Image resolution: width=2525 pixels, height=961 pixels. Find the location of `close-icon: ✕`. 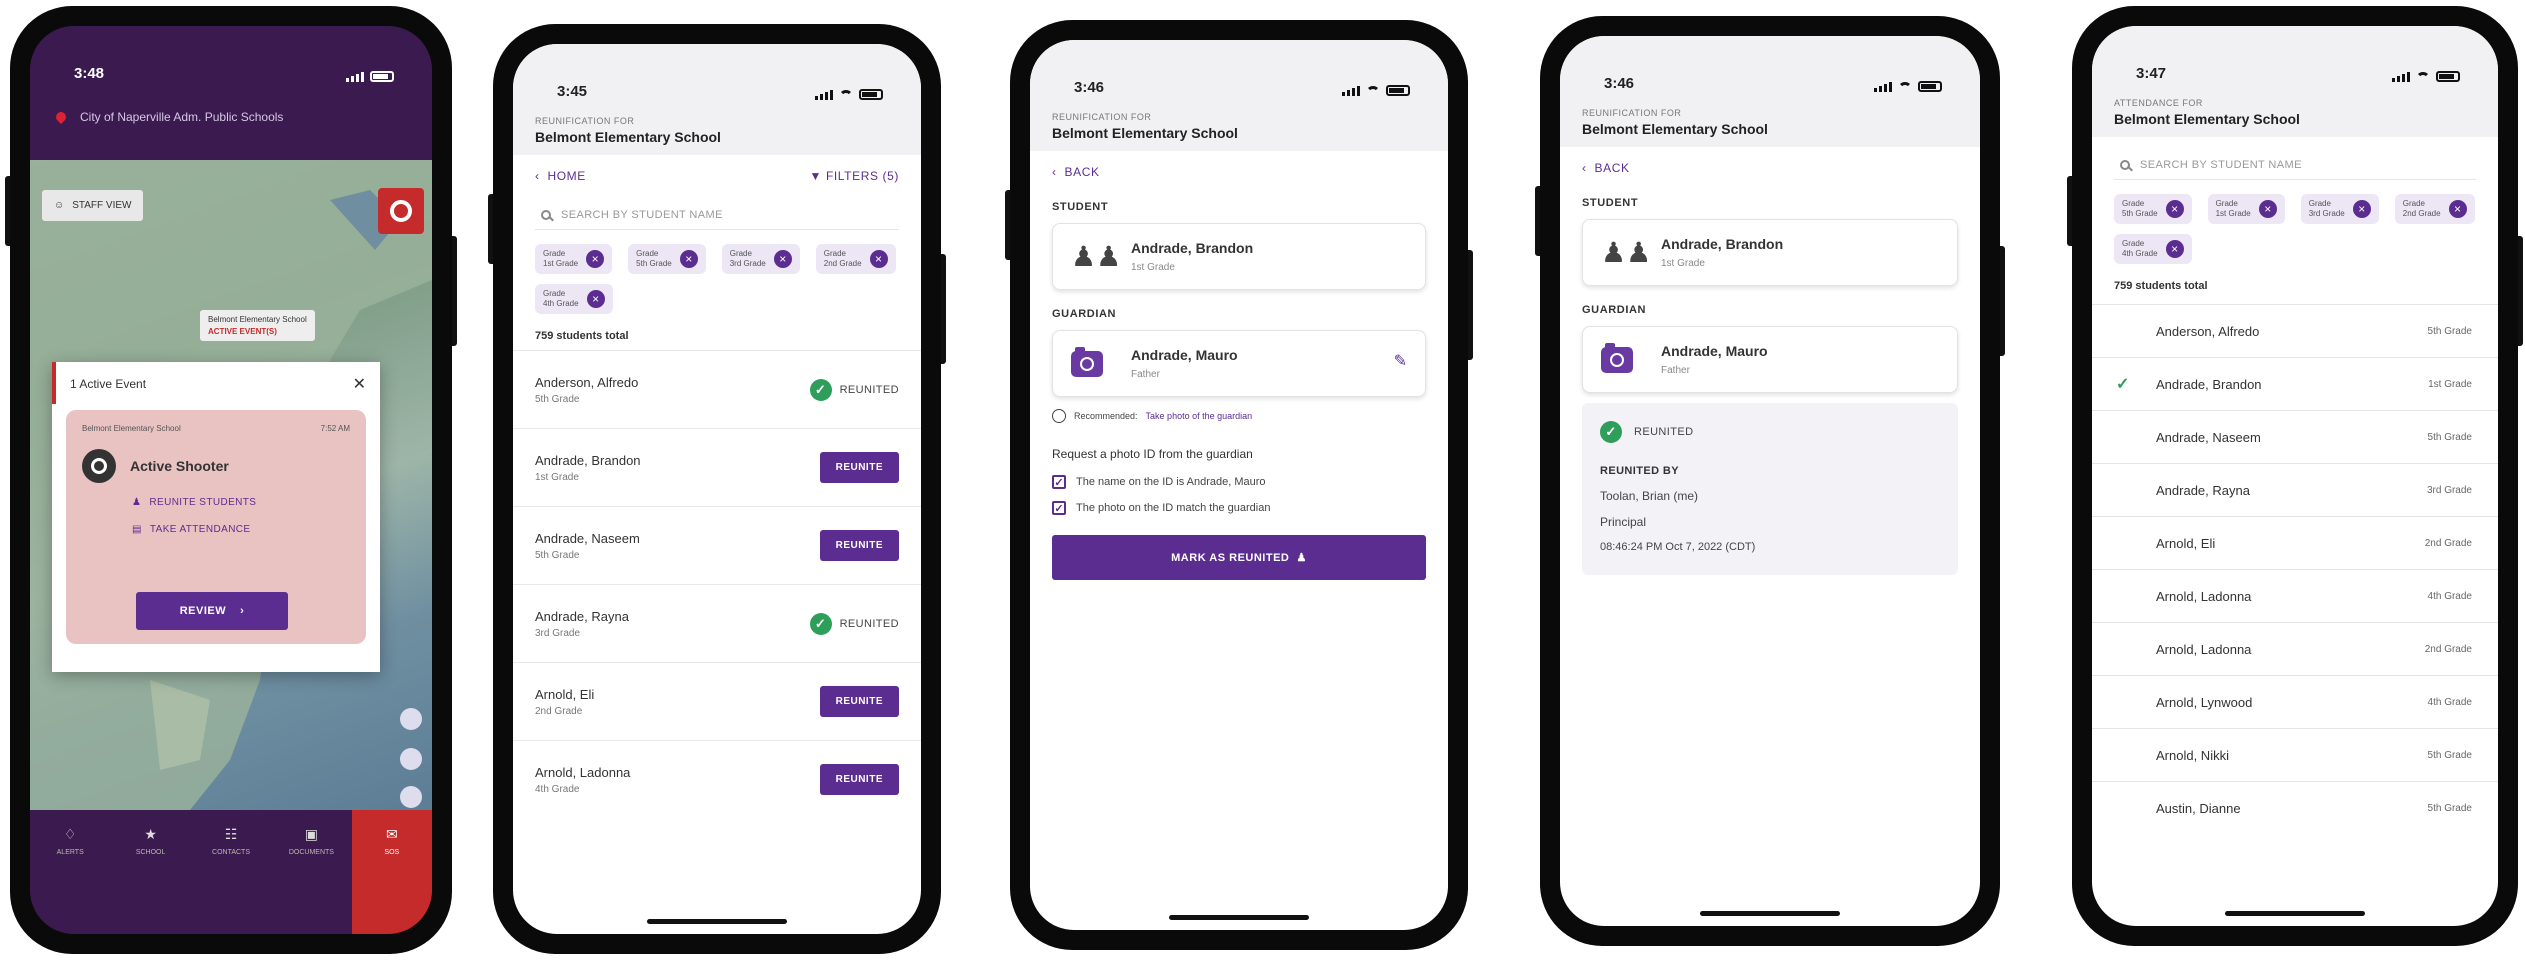

close-icon: ✕ is located at coordinates (359, 384).